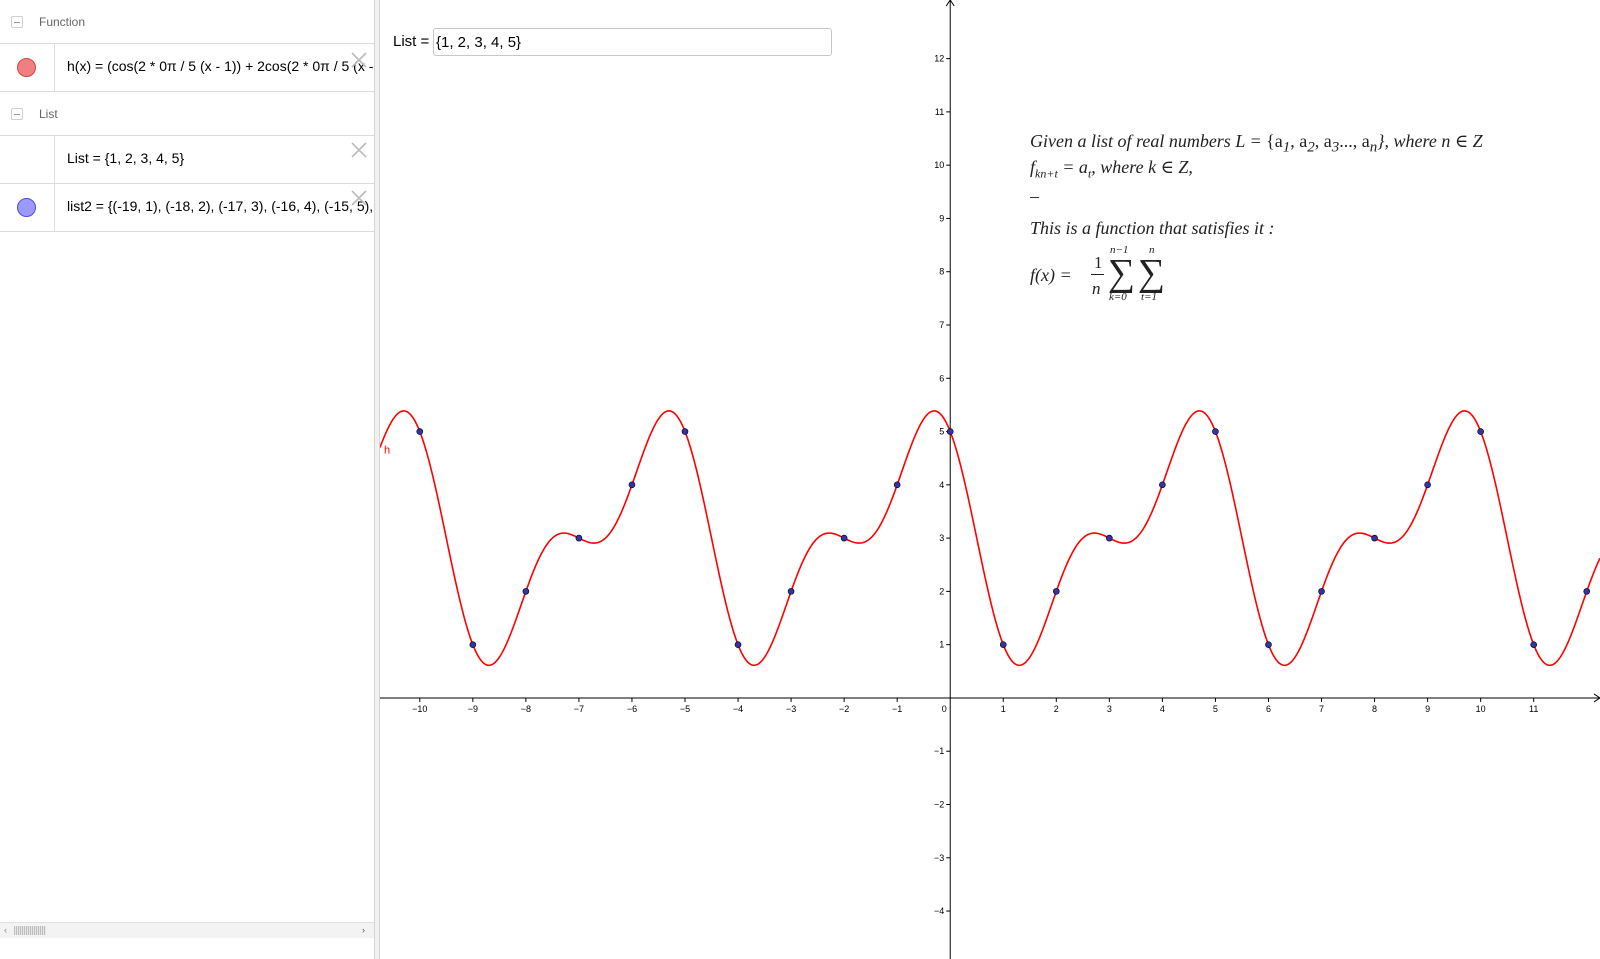 This screenshot has height=959, width=1600. What do you see at coordinates (125, 158) in the screenshot?
I see `algebra-row-text: List = {1, 2, 3, 4, 5}` at bounding box center [125, 158].